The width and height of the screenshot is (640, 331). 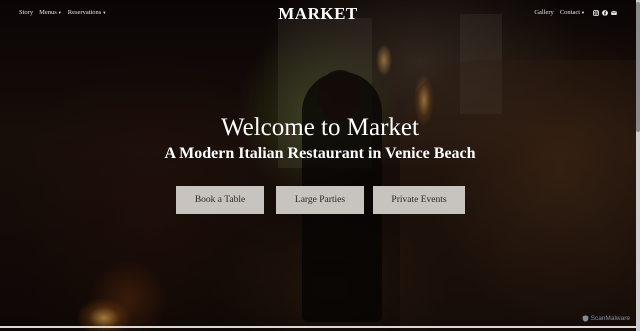 I want to click on instagram-icon, so click(x=596, y=12).